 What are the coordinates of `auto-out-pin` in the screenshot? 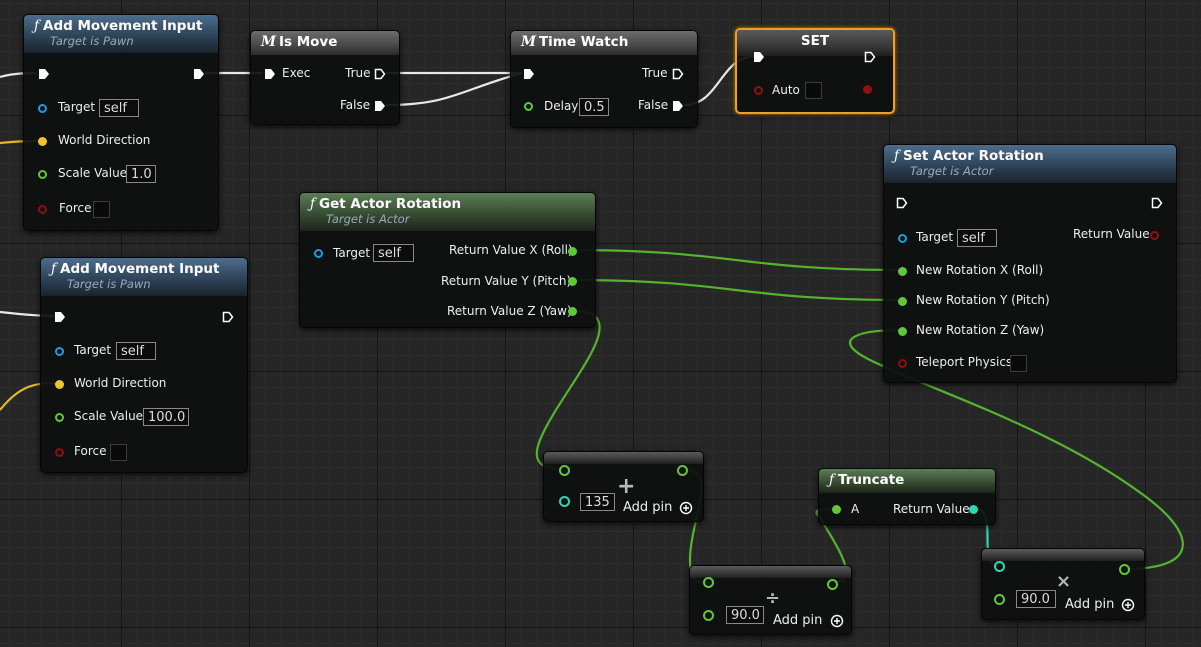 It's located at (867, 89).